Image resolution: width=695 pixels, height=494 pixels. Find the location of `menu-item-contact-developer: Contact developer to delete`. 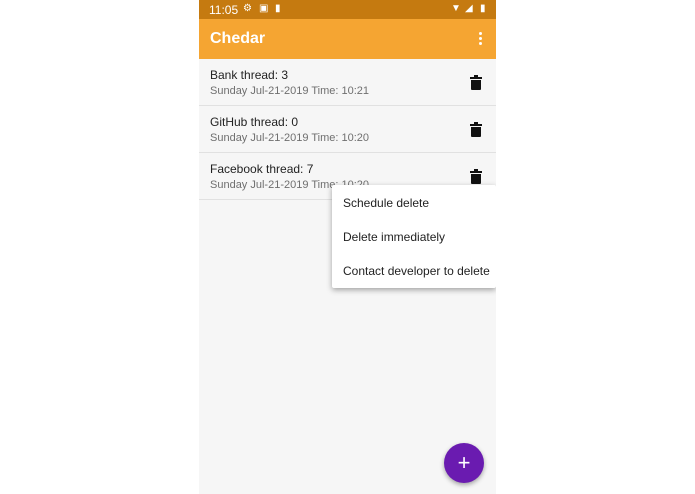

menu-item-contact-developer: Contact developer to delete is located at coordinates (418, 271).